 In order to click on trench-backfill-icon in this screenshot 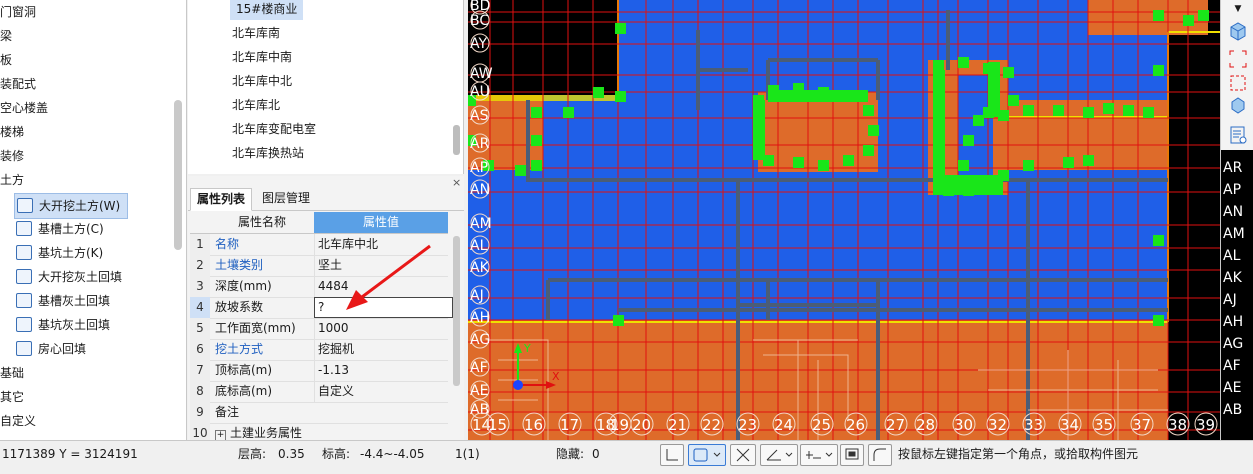, I will do `click(24, 300)`.